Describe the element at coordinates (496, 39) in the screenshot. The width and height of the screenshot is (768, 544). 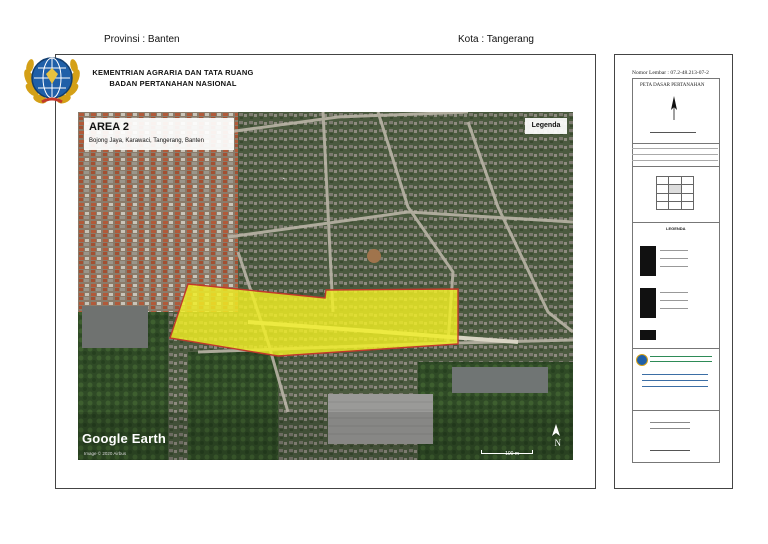
I see `city-label: Kota : Tangerang` at that location.